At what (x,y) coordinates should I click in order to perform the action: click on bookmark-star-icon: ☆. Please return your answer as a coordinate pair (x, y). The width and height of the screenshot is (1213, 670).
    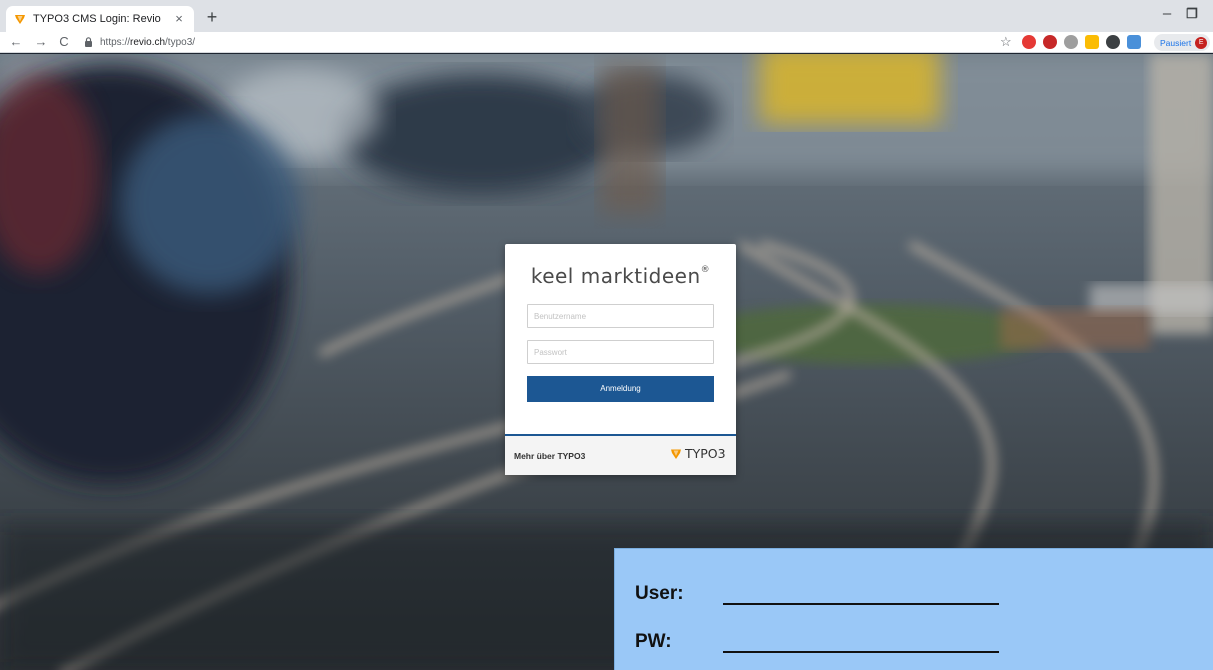
    Looking at the image, I should click on (1006, 42).